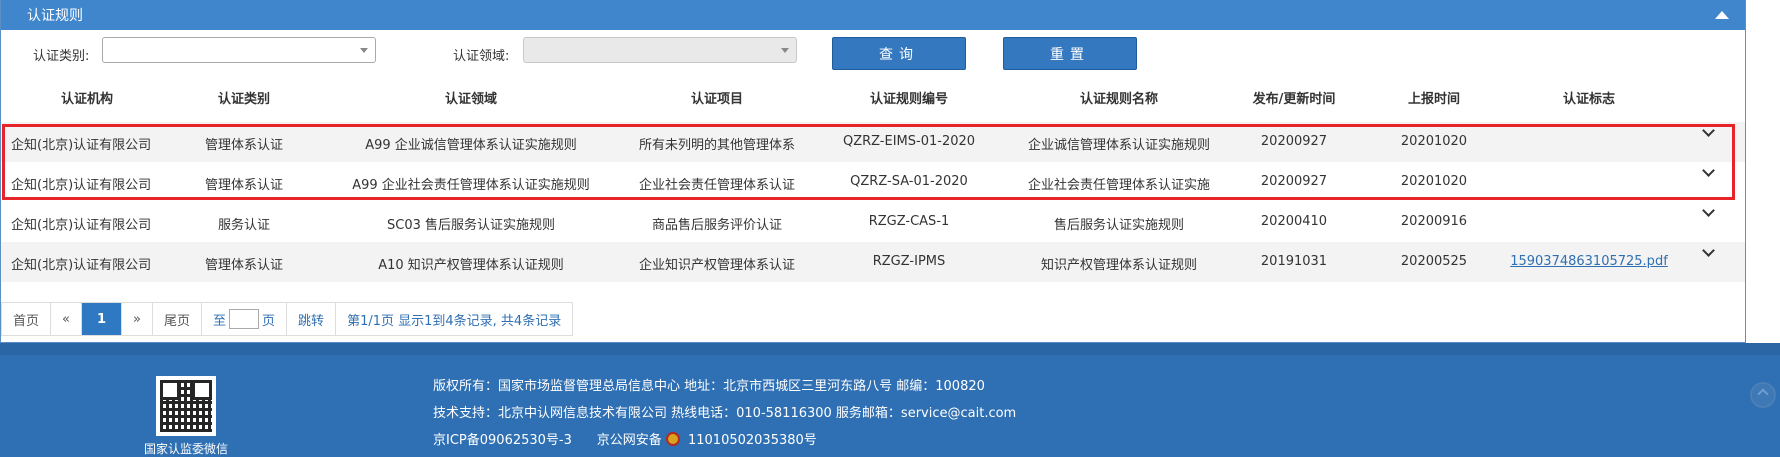  What do you see at coordinates (752, 440) in the screenshot?
I see `police-number: 11010502035380号` at bounding box center [752, 440].